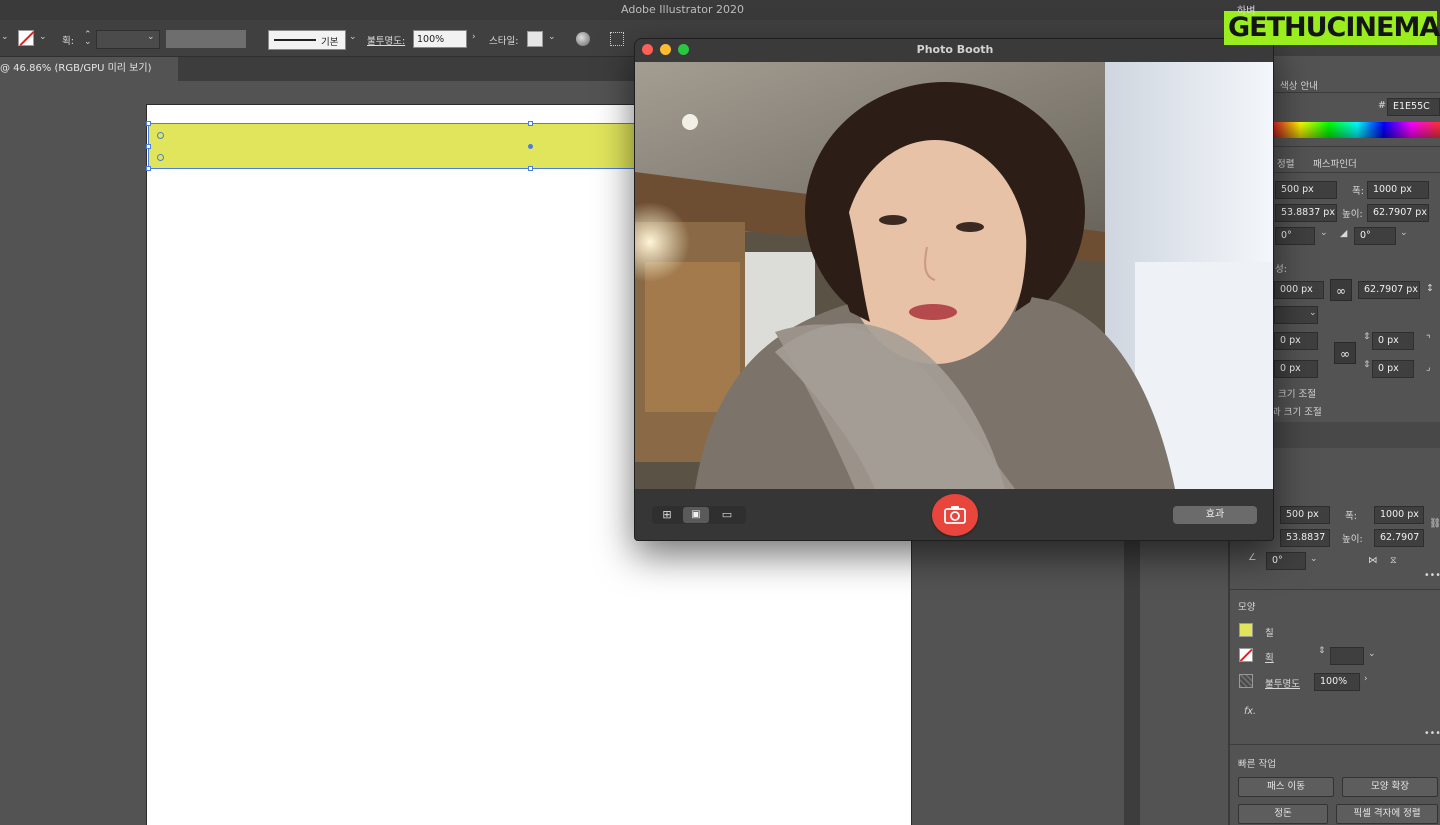 The width and height of the screenshot is (1440, 825). I want to click on graphic-style-swatch, so click(535, 39).